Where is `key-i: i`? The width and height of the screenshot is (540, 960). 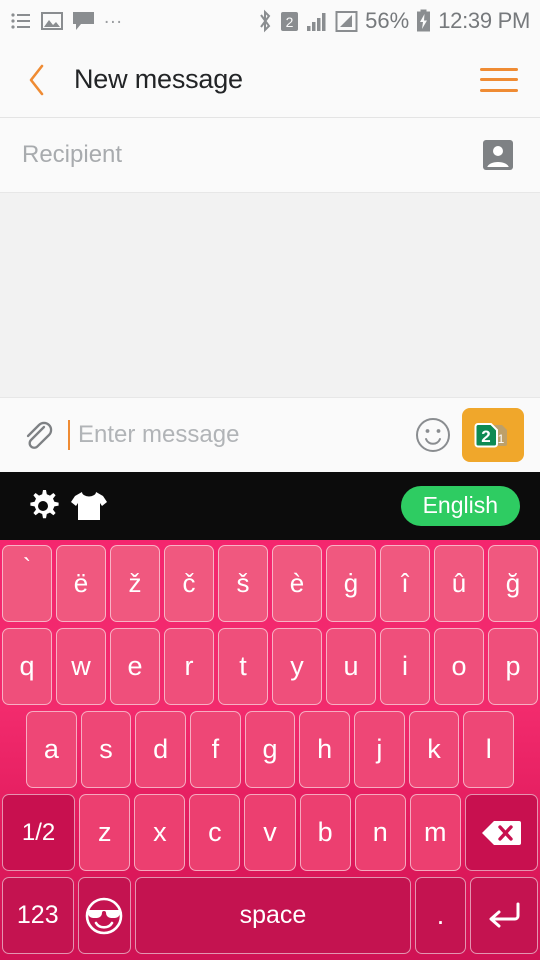 key-i: i is located at coordinates (405, 666).